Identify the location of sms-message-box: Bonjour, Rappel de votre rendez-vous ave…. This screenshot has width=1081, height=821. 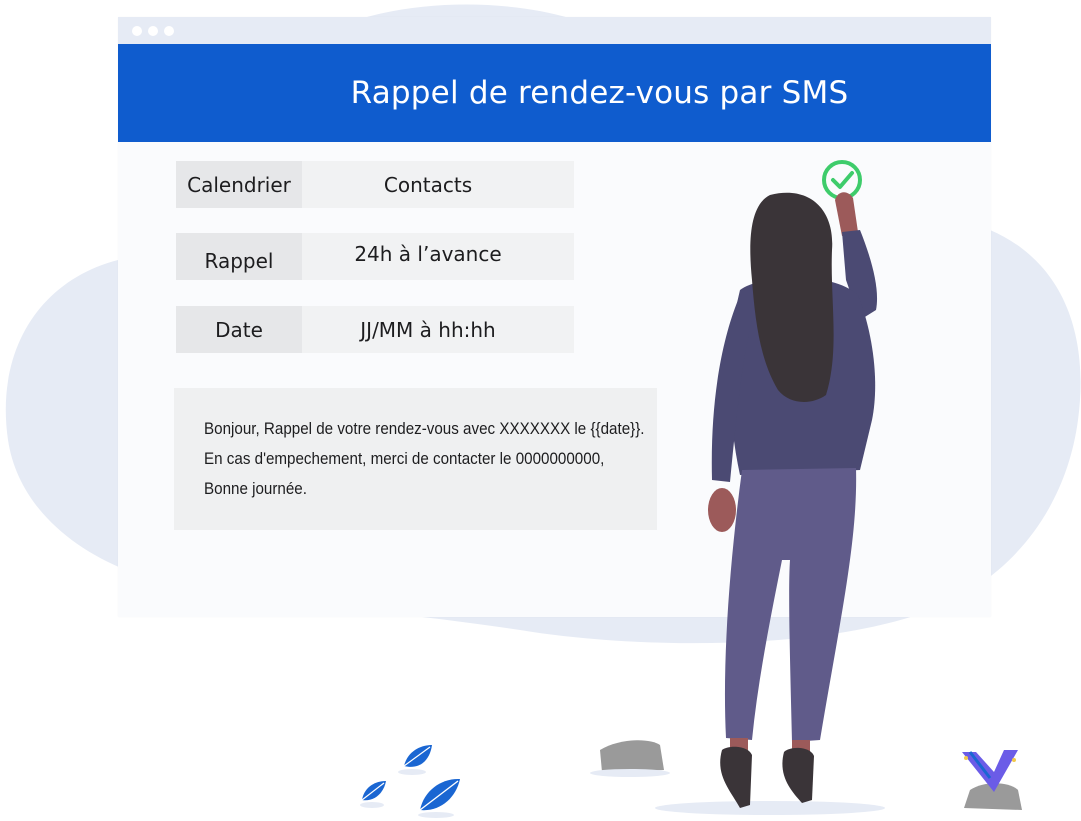
(415, 459).